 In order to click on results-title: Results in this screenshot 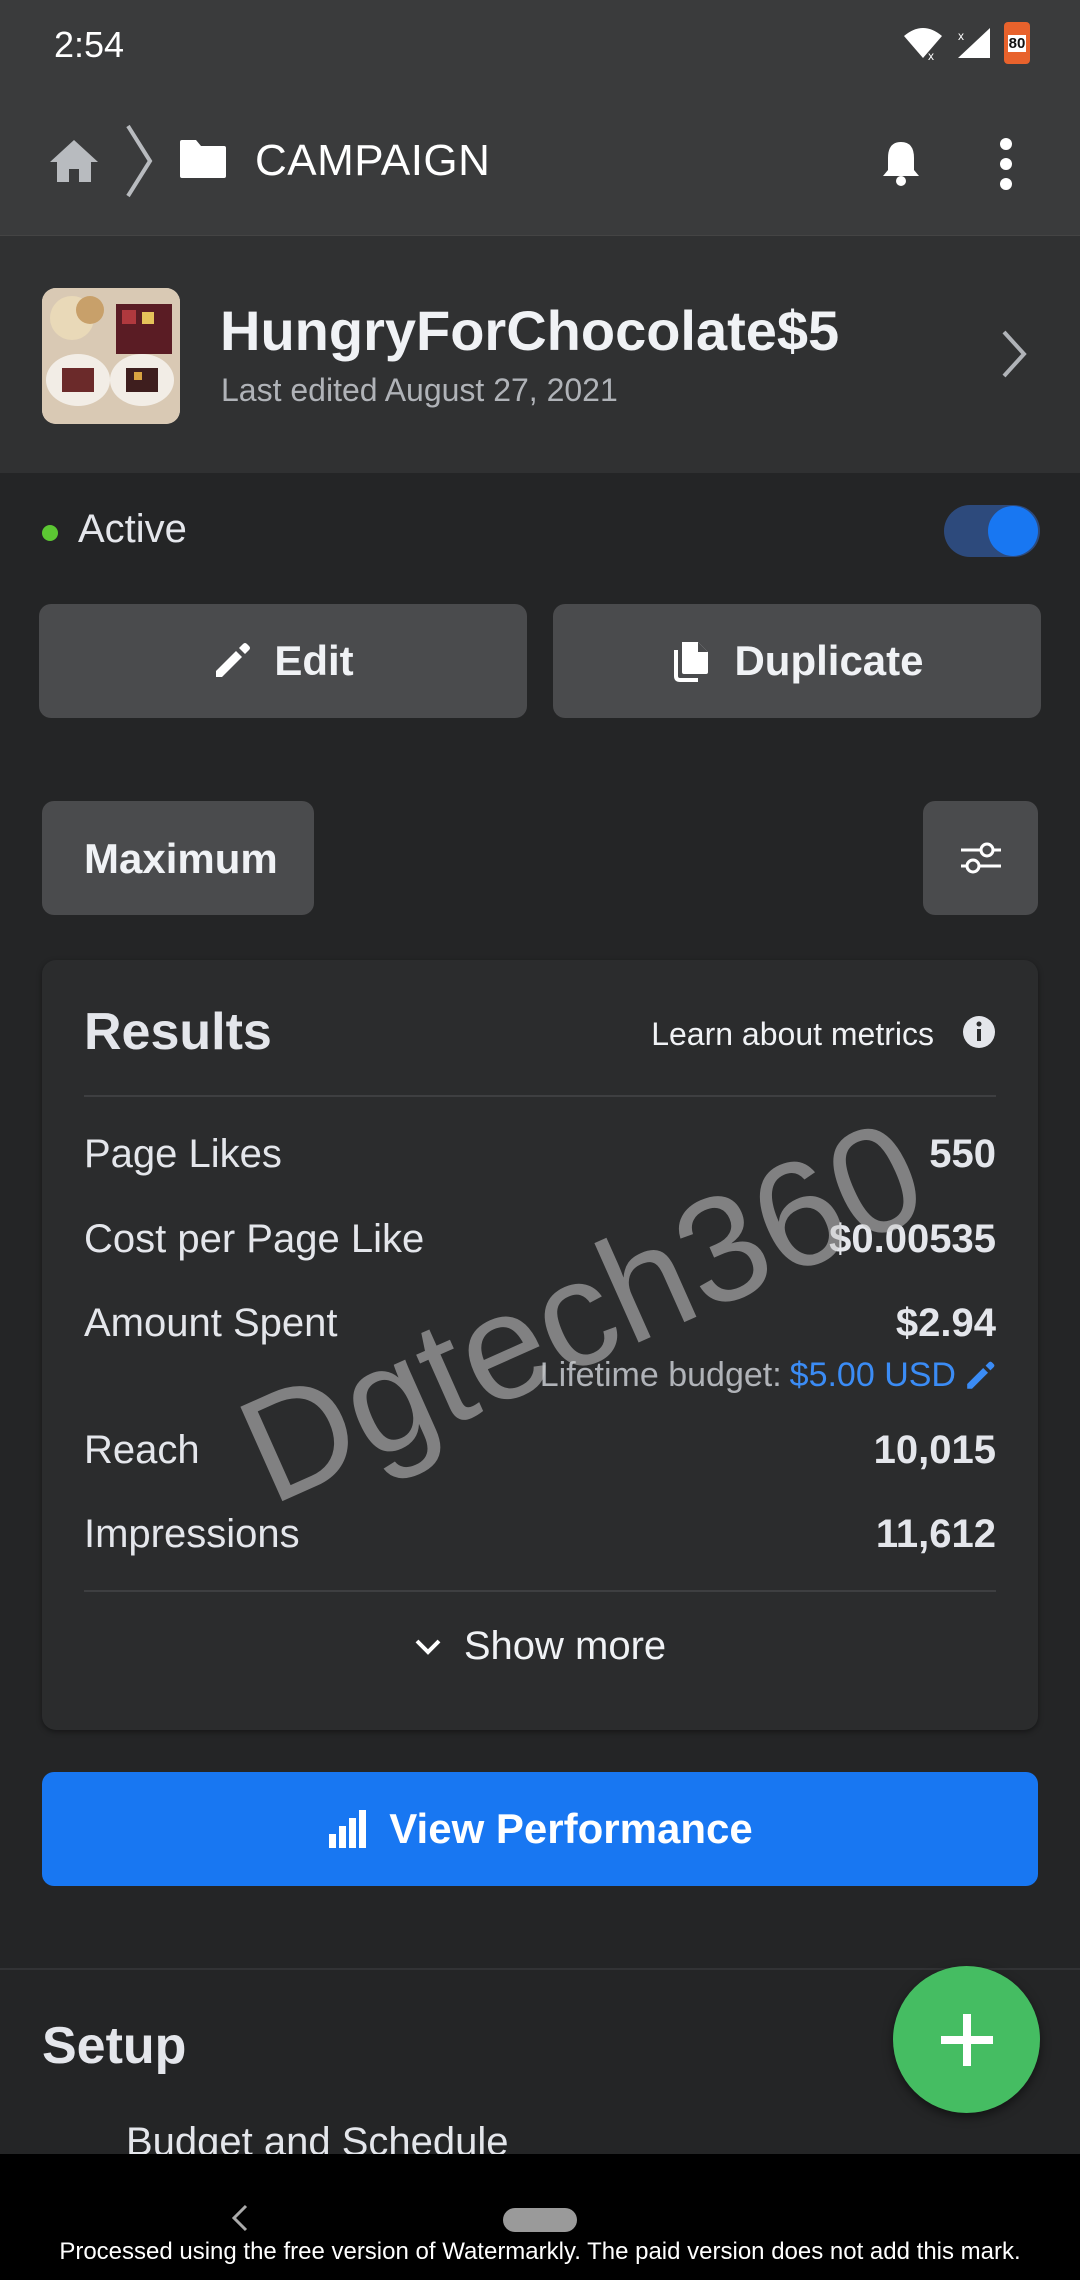, I will do `click(178, 1032)`.